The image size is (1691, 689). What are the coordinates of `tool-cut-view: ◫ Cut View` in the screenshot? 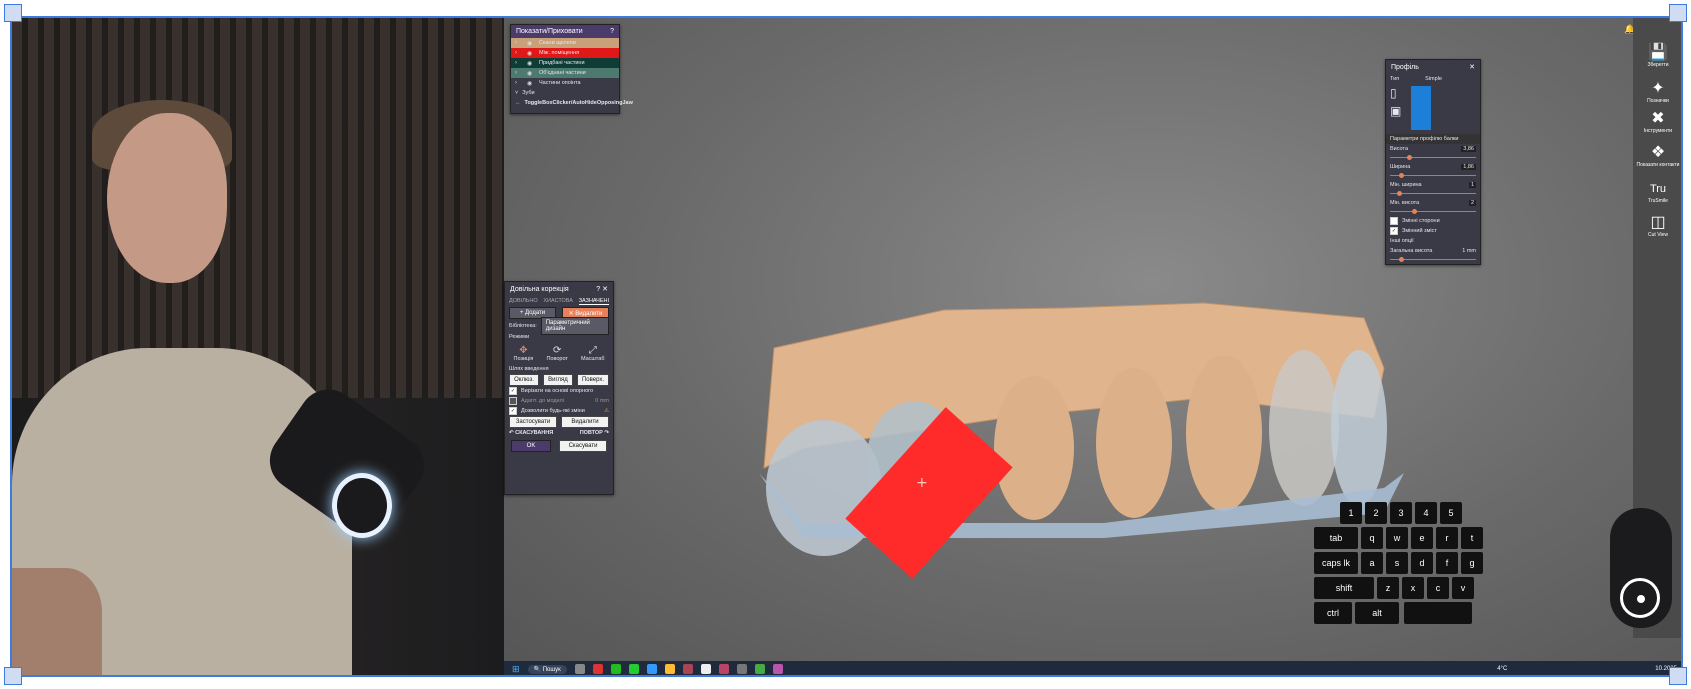 It's located at (1658, 226).